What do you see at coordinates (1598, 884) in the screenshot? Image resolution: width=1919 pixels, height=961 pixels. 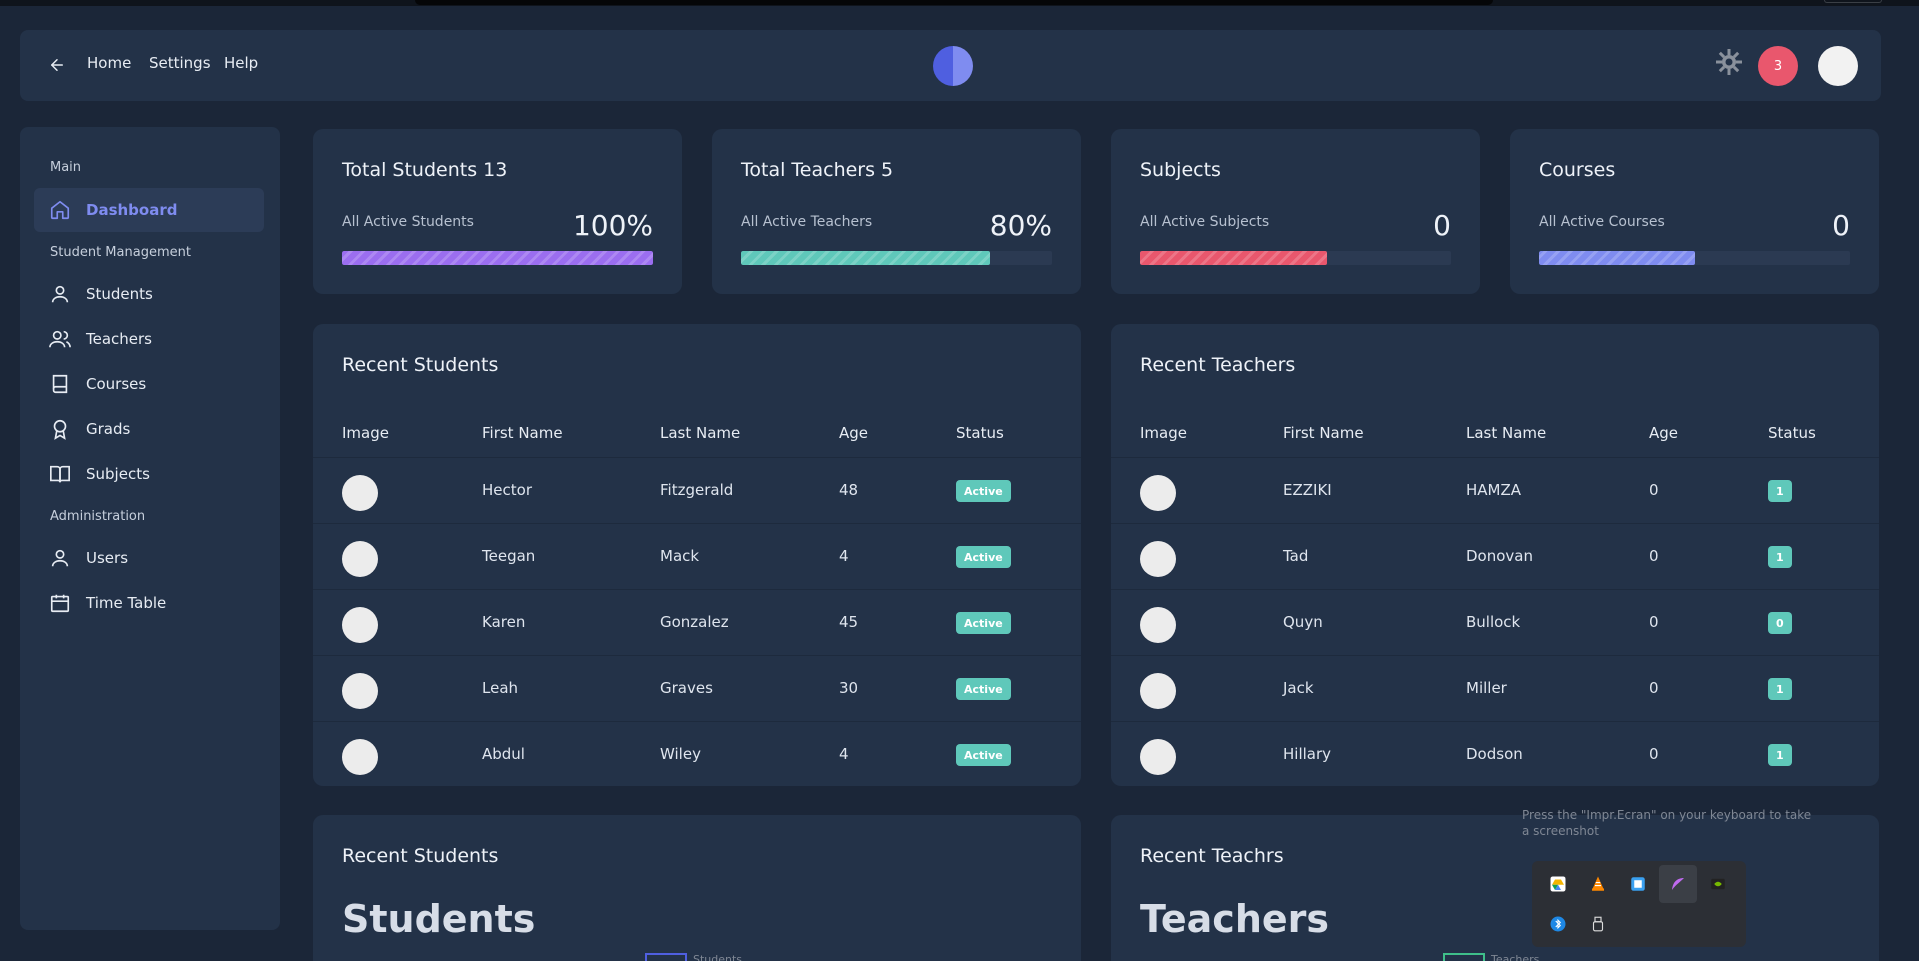 I see `vlc-icon` at bounding box center [1598, 884].